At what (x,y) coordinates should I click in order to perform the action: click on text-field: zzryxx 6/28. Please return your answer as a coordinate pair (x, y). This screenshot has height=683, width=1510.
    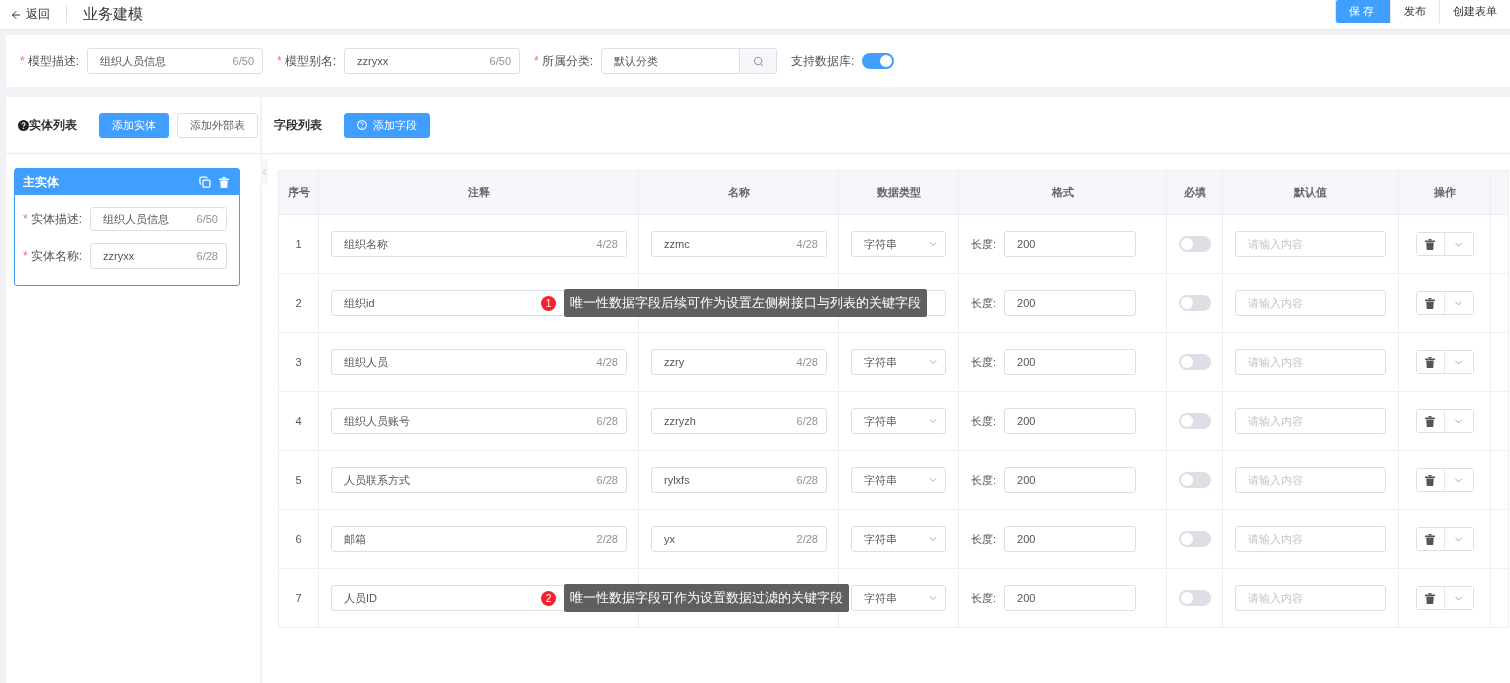
    Looking at the image, I should click on (158, 256).